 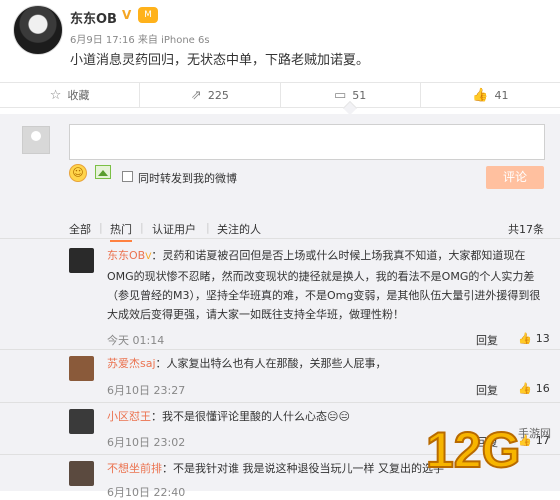 I want to click on filter-all: 全部, so click(x=80, y=229).